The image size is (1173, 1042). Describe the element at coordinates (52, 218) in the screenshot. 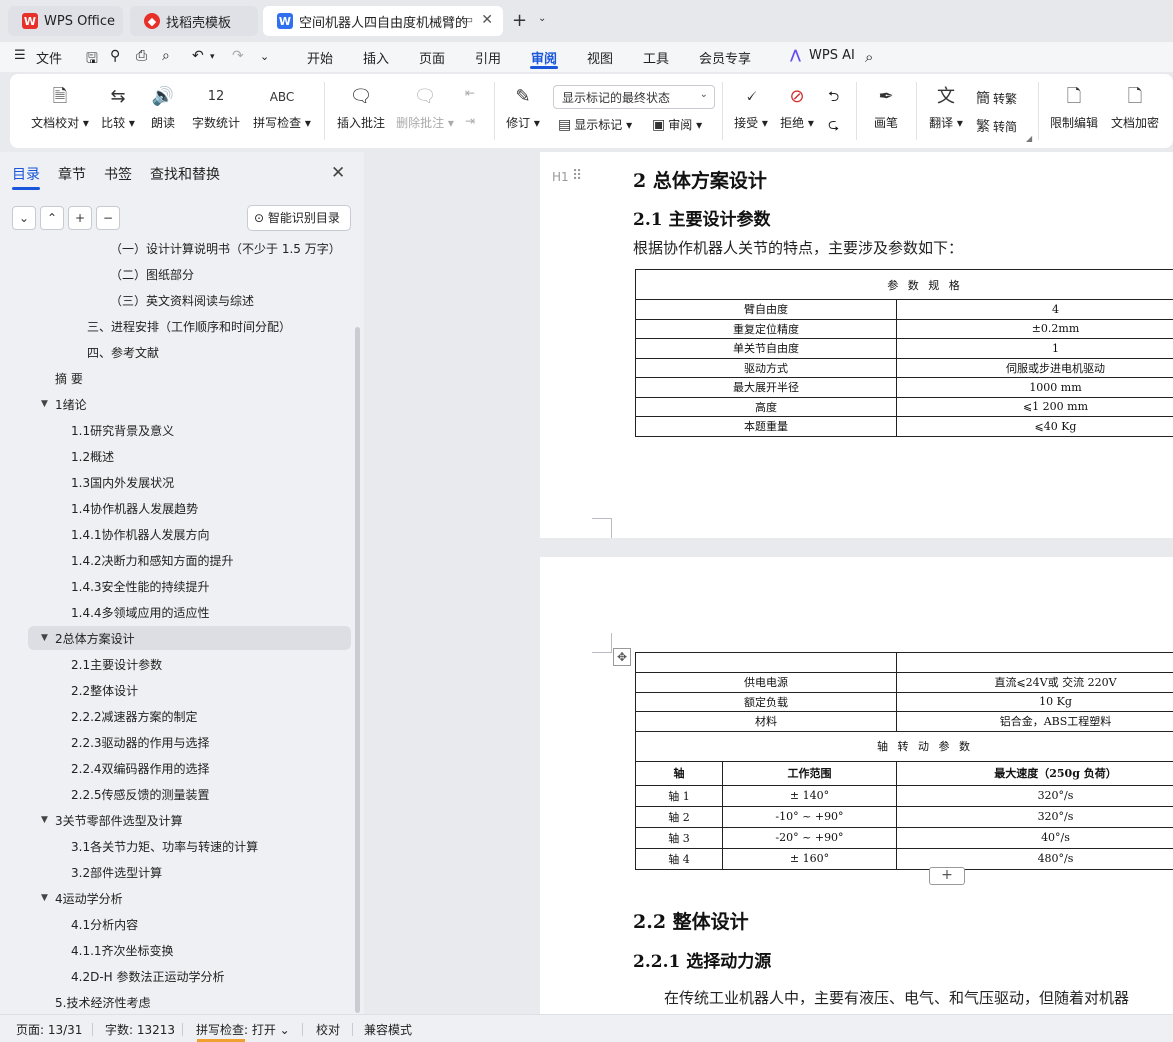

I see `collapse-up-button: ⌃` at that location.